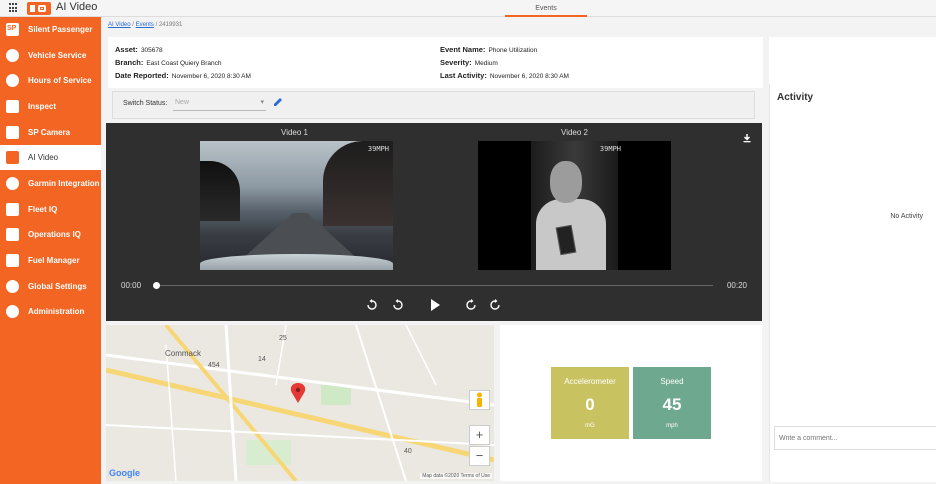  What do you see at coordinates (408, 451) in the screenshot?
I see `map-label-route-40: 40` at bounding box center [408, 451].